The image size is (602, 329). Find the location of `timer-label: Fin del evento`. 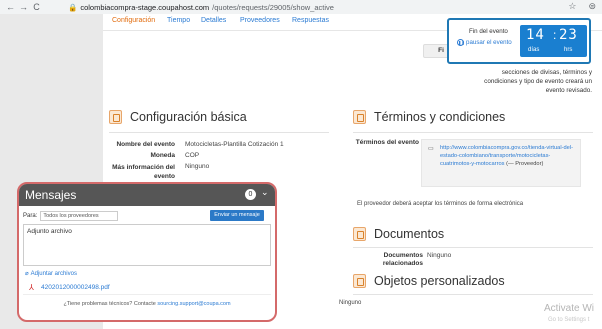

timer-label: Fin del evento is located at coordinates (488, 31).